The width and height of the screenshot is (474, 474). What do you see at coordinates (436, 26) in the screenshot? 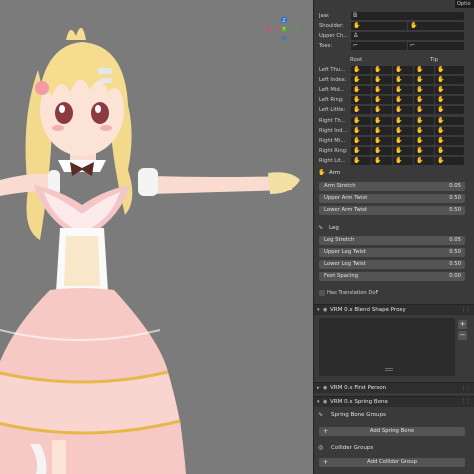
I see `shoulder-right-field: ✋` at bounding box center [436, 26].